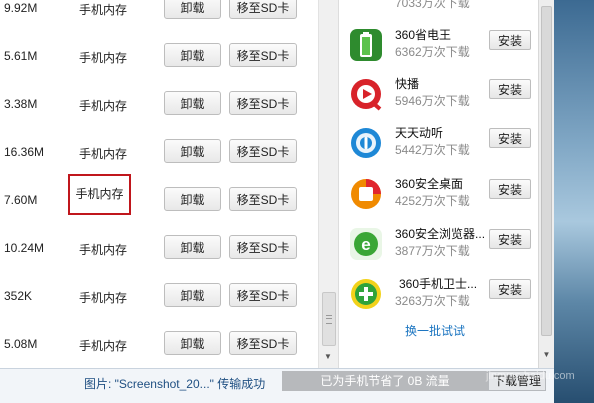 Image resolution: width=594 pixels, height=403 pixels. I want to click on app-size: 7.60M, so click(21, 200).